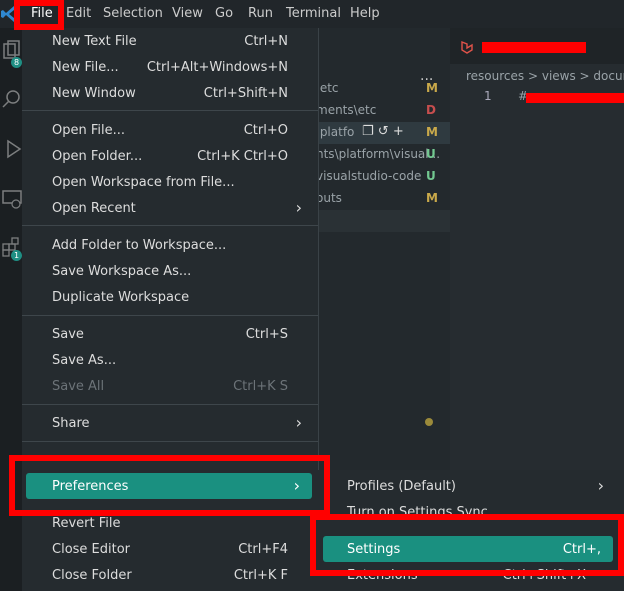 Image resolution: width=624 pixels, height=591 pixels. What do you see at coordinates (429, 422) in the screenshot?
I see `modified-dot-icon` at bounding box center [429, 422].